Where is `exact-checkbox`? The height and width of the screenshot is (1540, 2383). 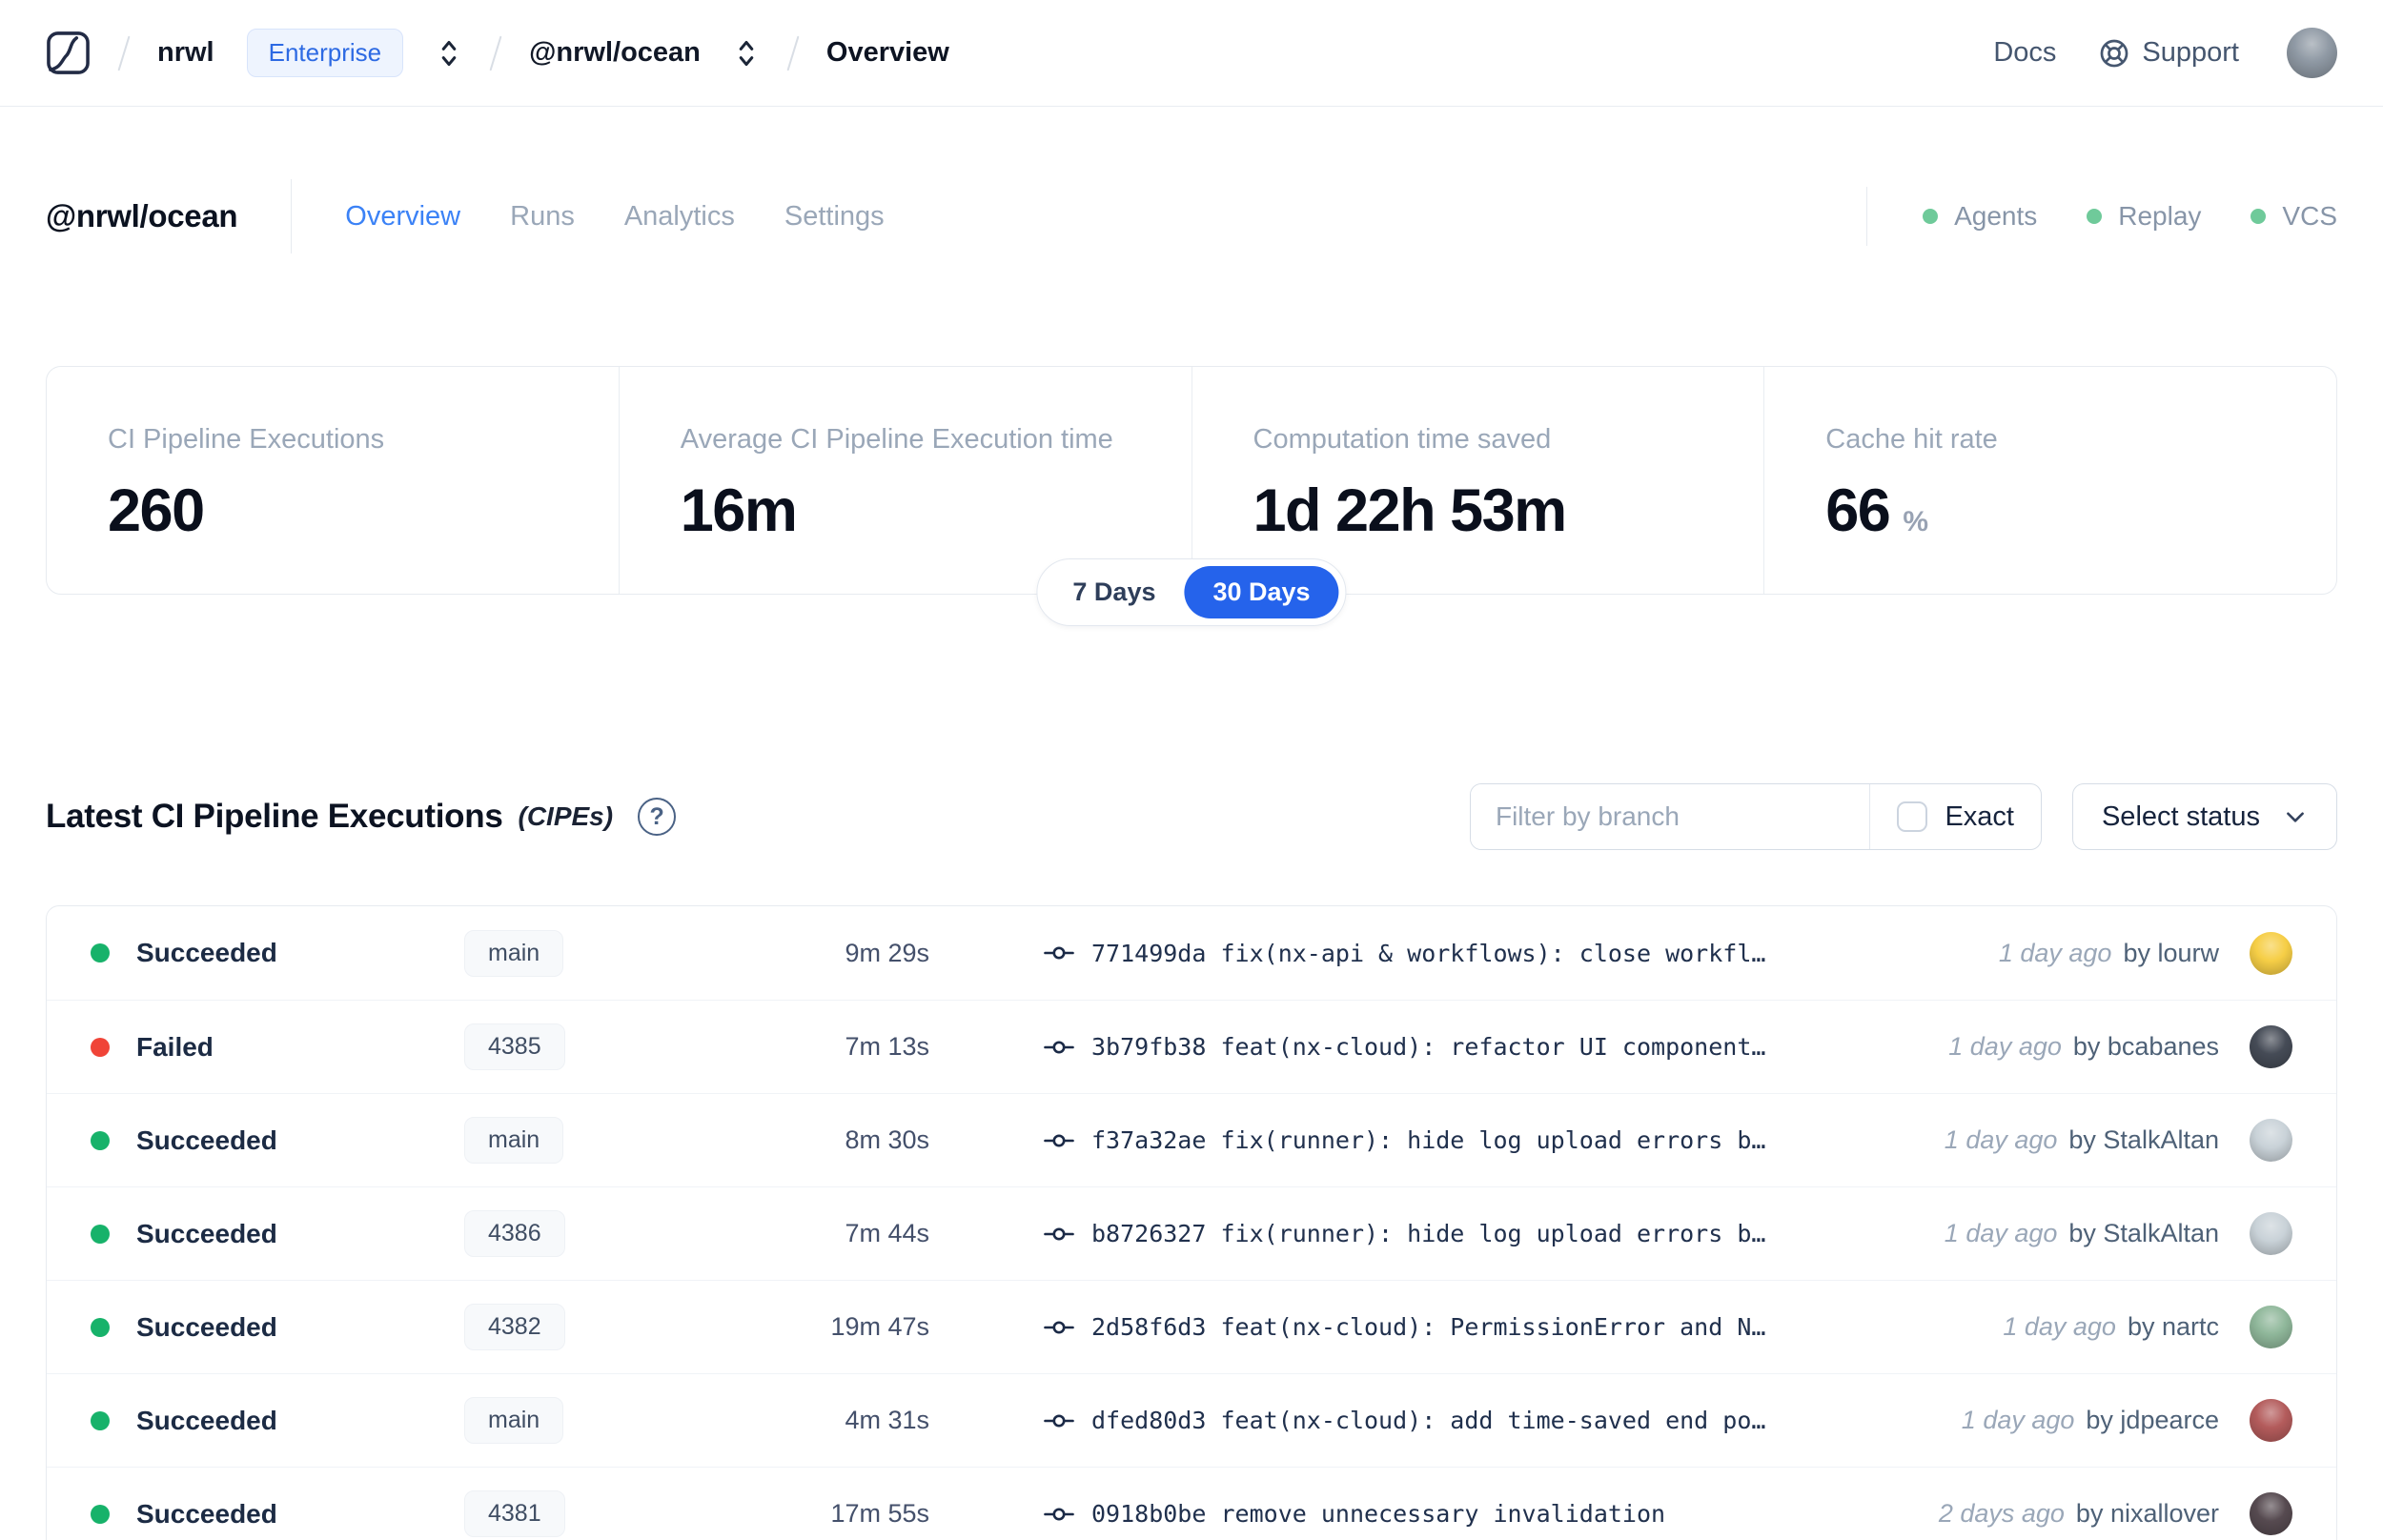 exact-checkbox is located at coordinates (1913, 816).